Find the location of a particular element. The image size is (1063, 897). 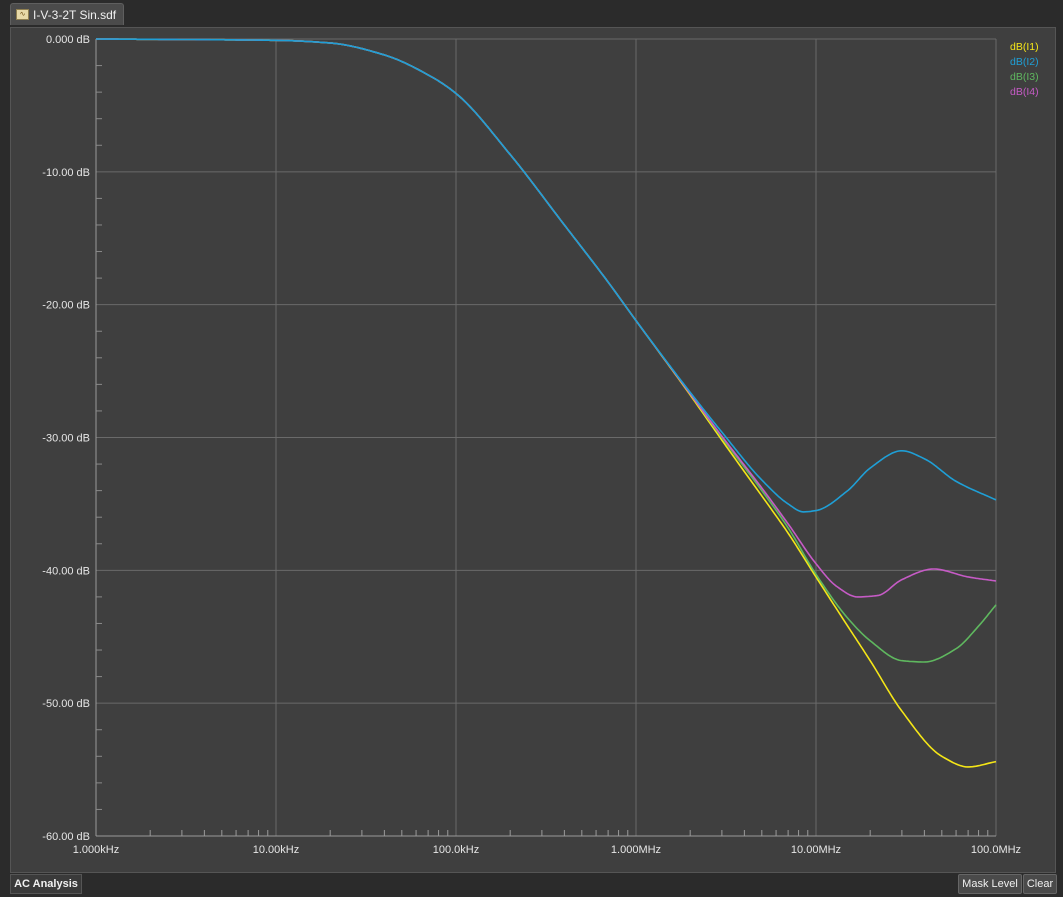

document-tab-bar: ∿ I-V-3-2T Sin.sdf * is located at coordinates (531, 22).